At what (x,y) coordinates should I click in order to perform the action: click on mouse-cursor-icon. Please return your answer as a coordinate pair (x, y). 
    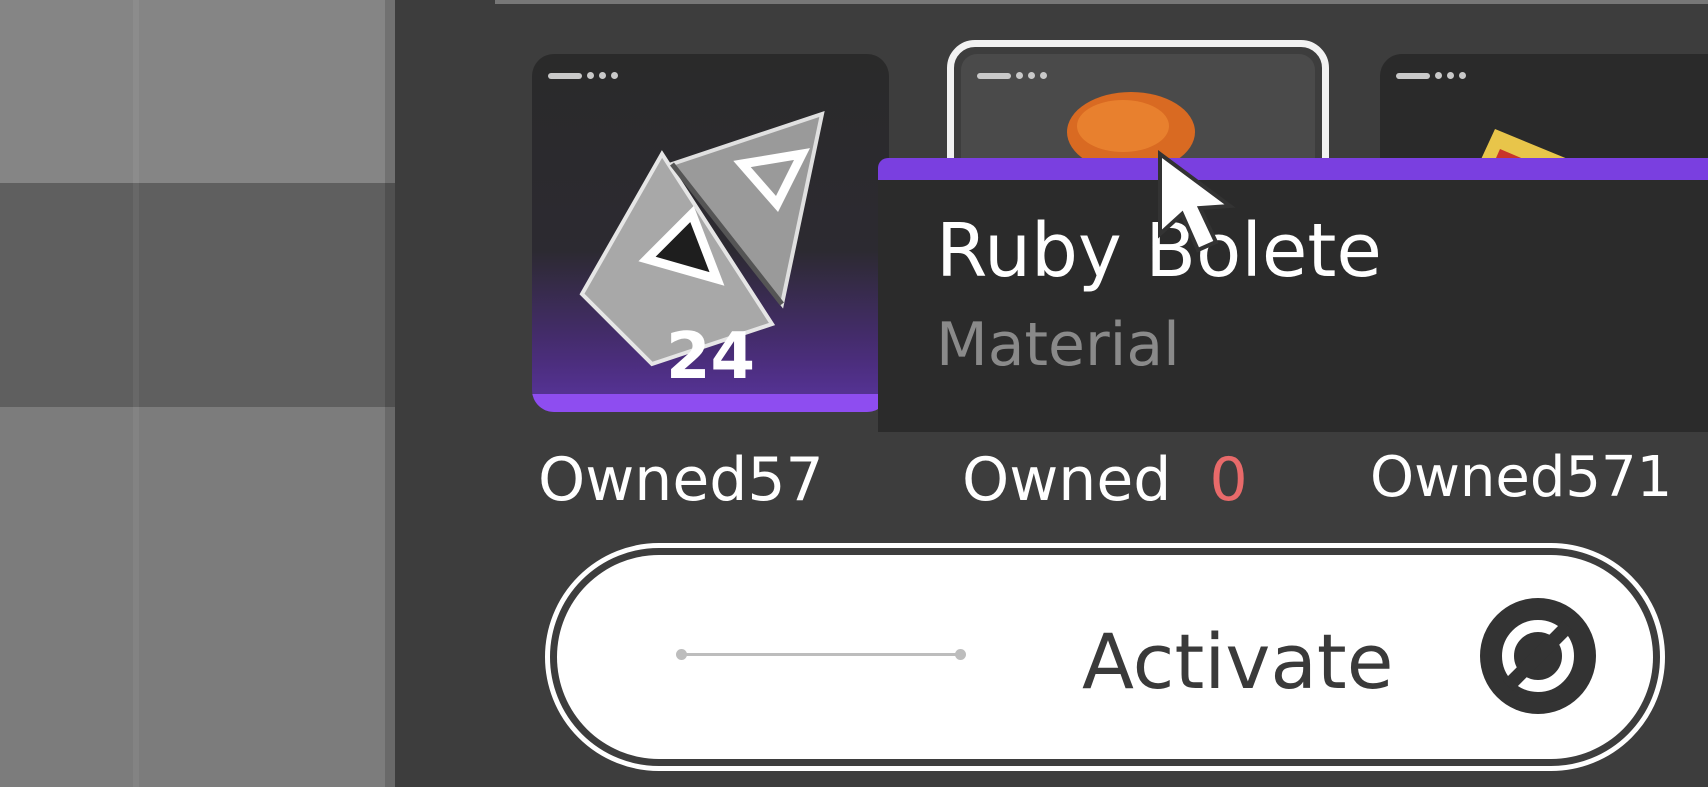
    Looking at the image, I should click on (1197, 201).